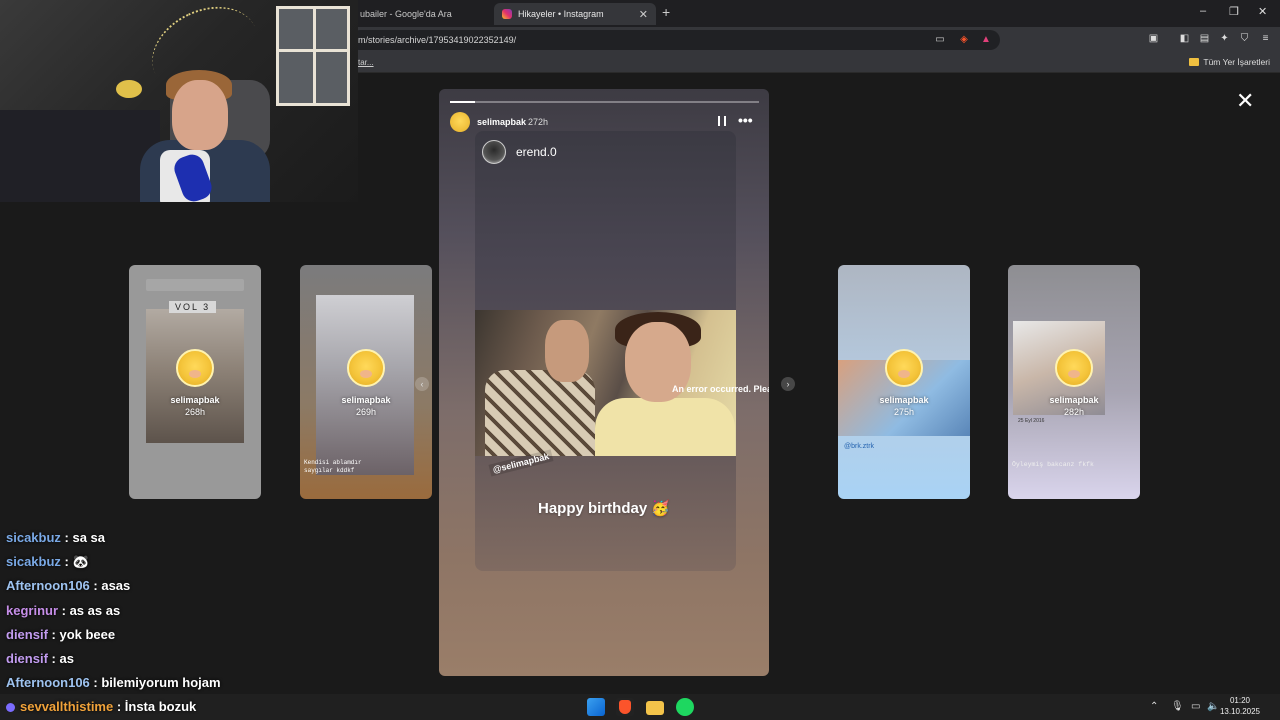 The height and width of the screenshot is (720, 1280). What do you see at coordinates (74, 562) in the screenshot?
I see `chat-text: : 🐼` at bounding box center [74, 562].